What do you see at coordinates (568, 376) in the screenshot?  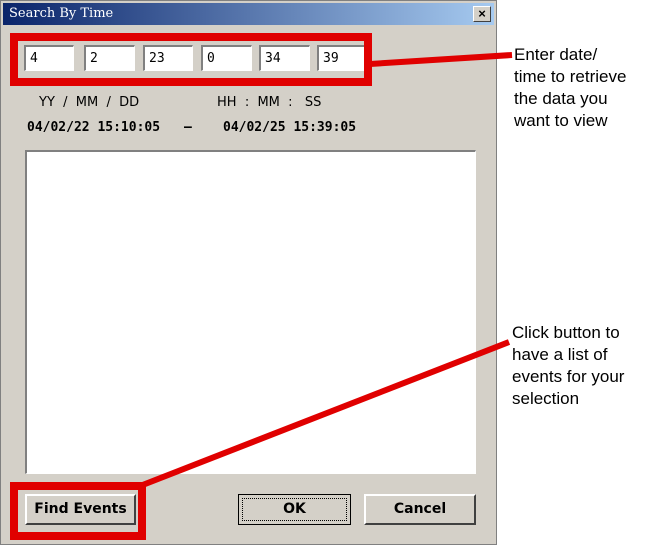 I see `annotation-bottom-line: events for your` at bounding box center [568, 376].